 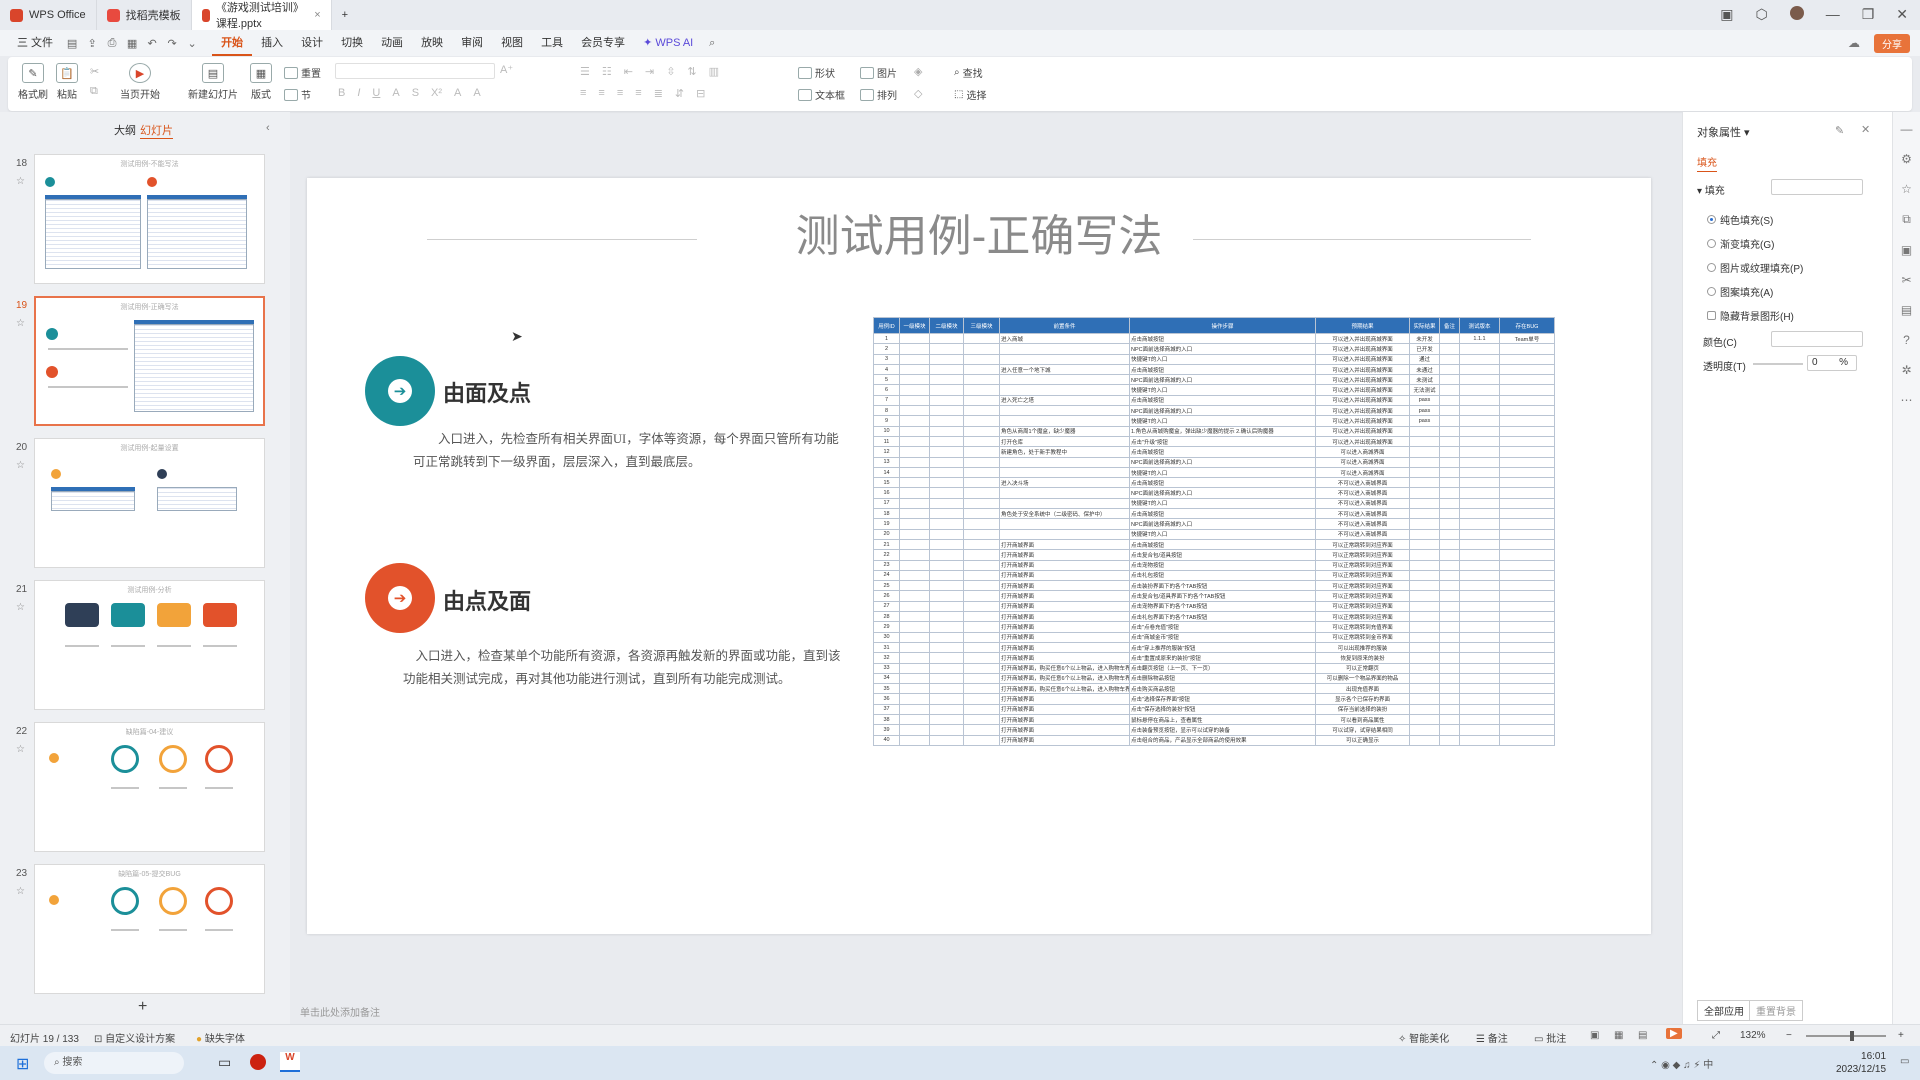 I want to click on close-tab-icon: ×, so click(x=317, y=15).